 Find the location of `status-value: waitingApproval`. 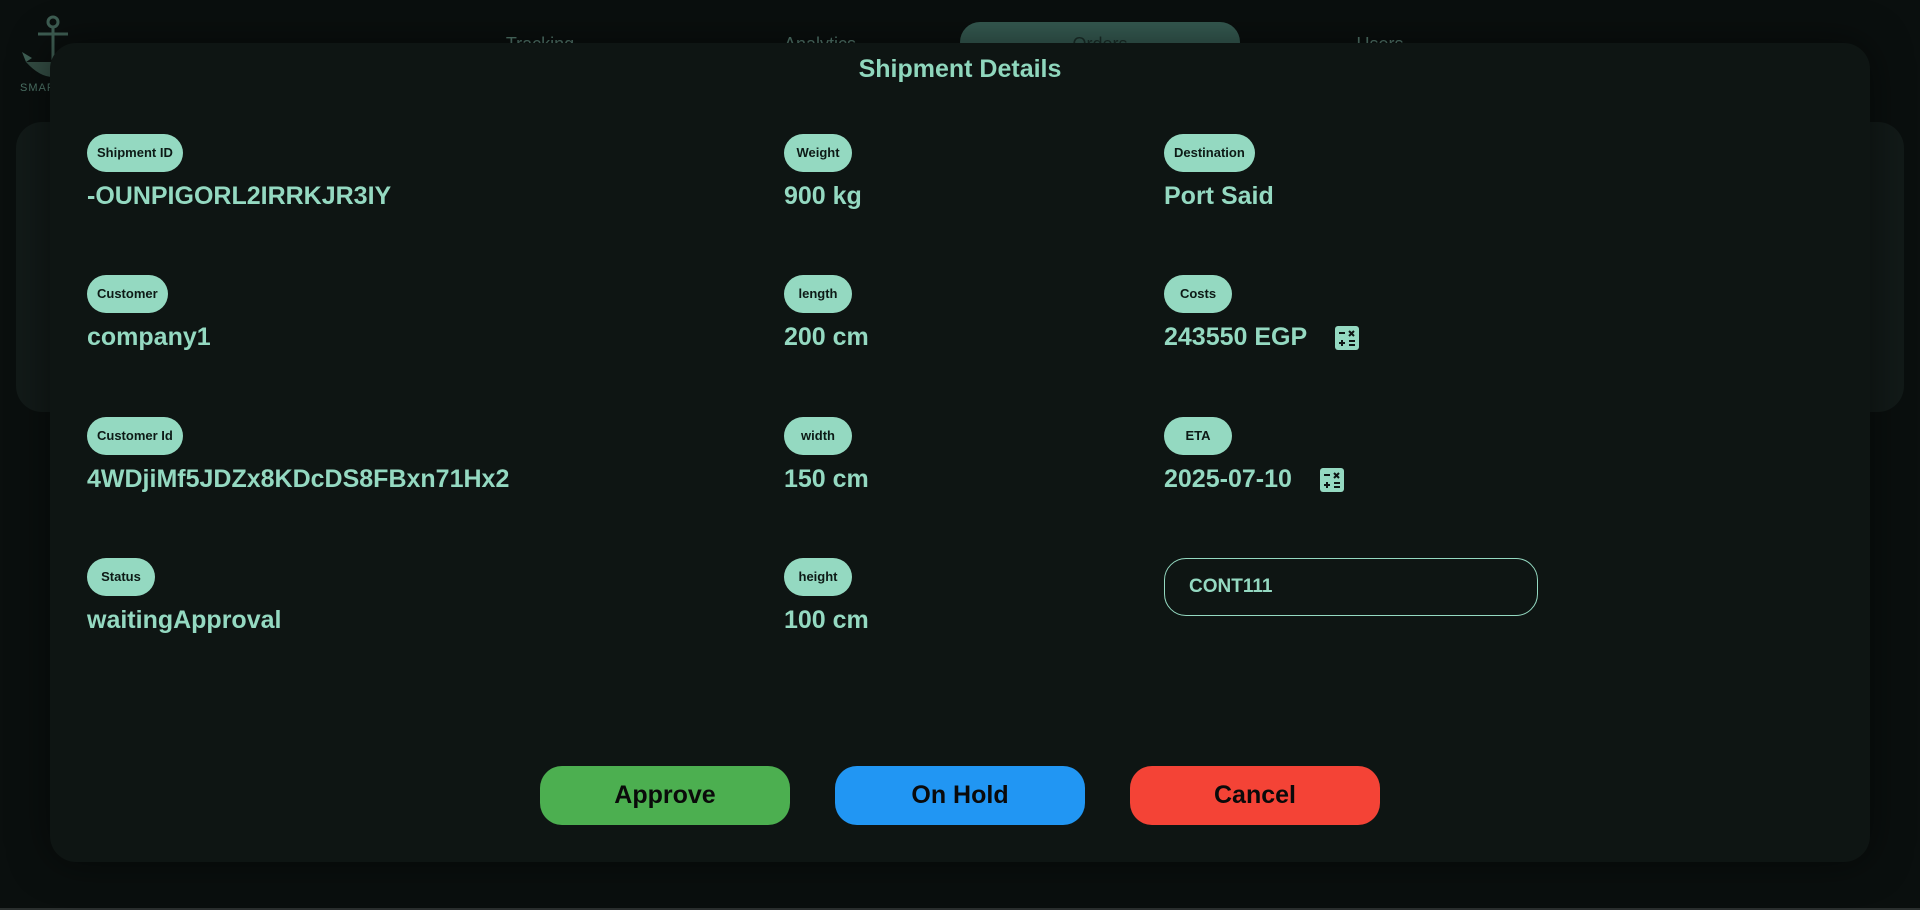

status-value: waitingApproval is located at coordinates (184, 620).